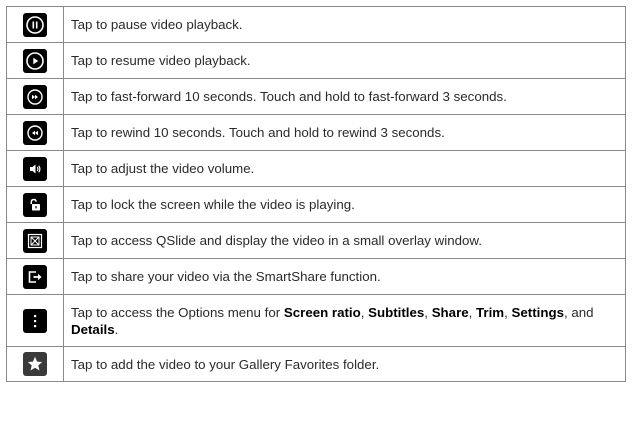  I want to click on option-screen-ratio: Screen ratio, so click(322, 312).